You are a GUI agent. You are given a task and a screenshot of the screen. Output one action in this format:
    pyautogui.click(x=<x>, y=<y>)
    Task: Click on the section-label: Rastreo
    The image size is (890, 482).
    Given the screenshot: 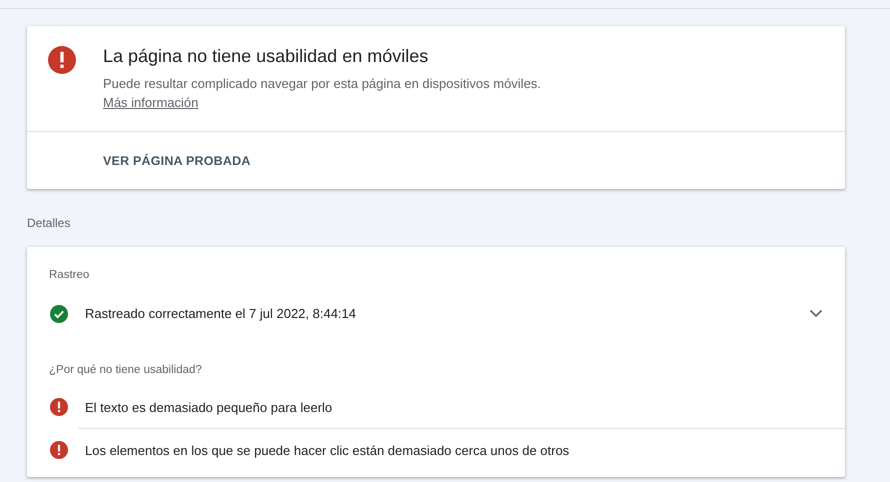 What is the action you would take?
    pyautogui.click(x=69, y=274)
    